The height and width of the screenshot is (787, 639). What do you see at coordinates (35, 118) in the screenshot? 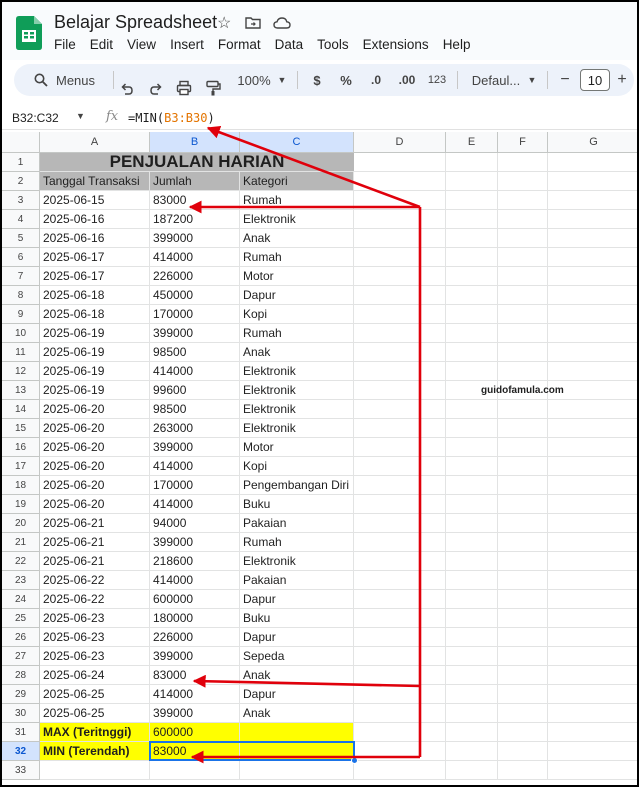
I see `name-box: B32:C32` at bounding box center [35, 118].